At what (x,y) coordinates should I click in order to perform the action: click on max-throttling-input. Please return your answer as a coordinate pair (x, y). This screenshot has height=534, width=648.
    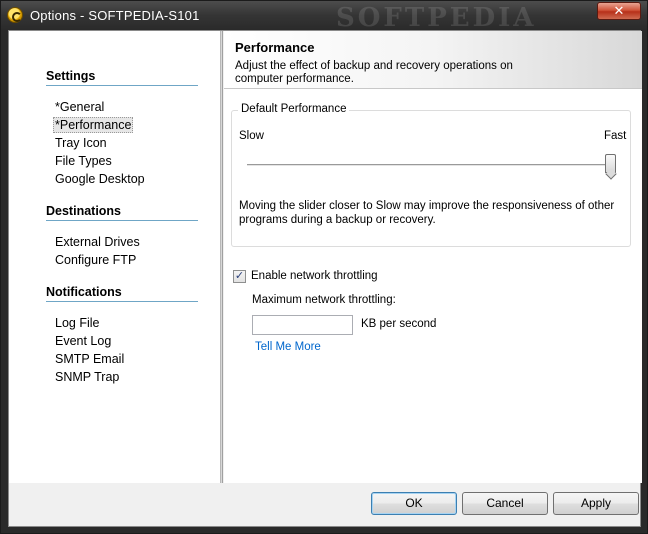
    Looking at the image, I should click on (302, 325).